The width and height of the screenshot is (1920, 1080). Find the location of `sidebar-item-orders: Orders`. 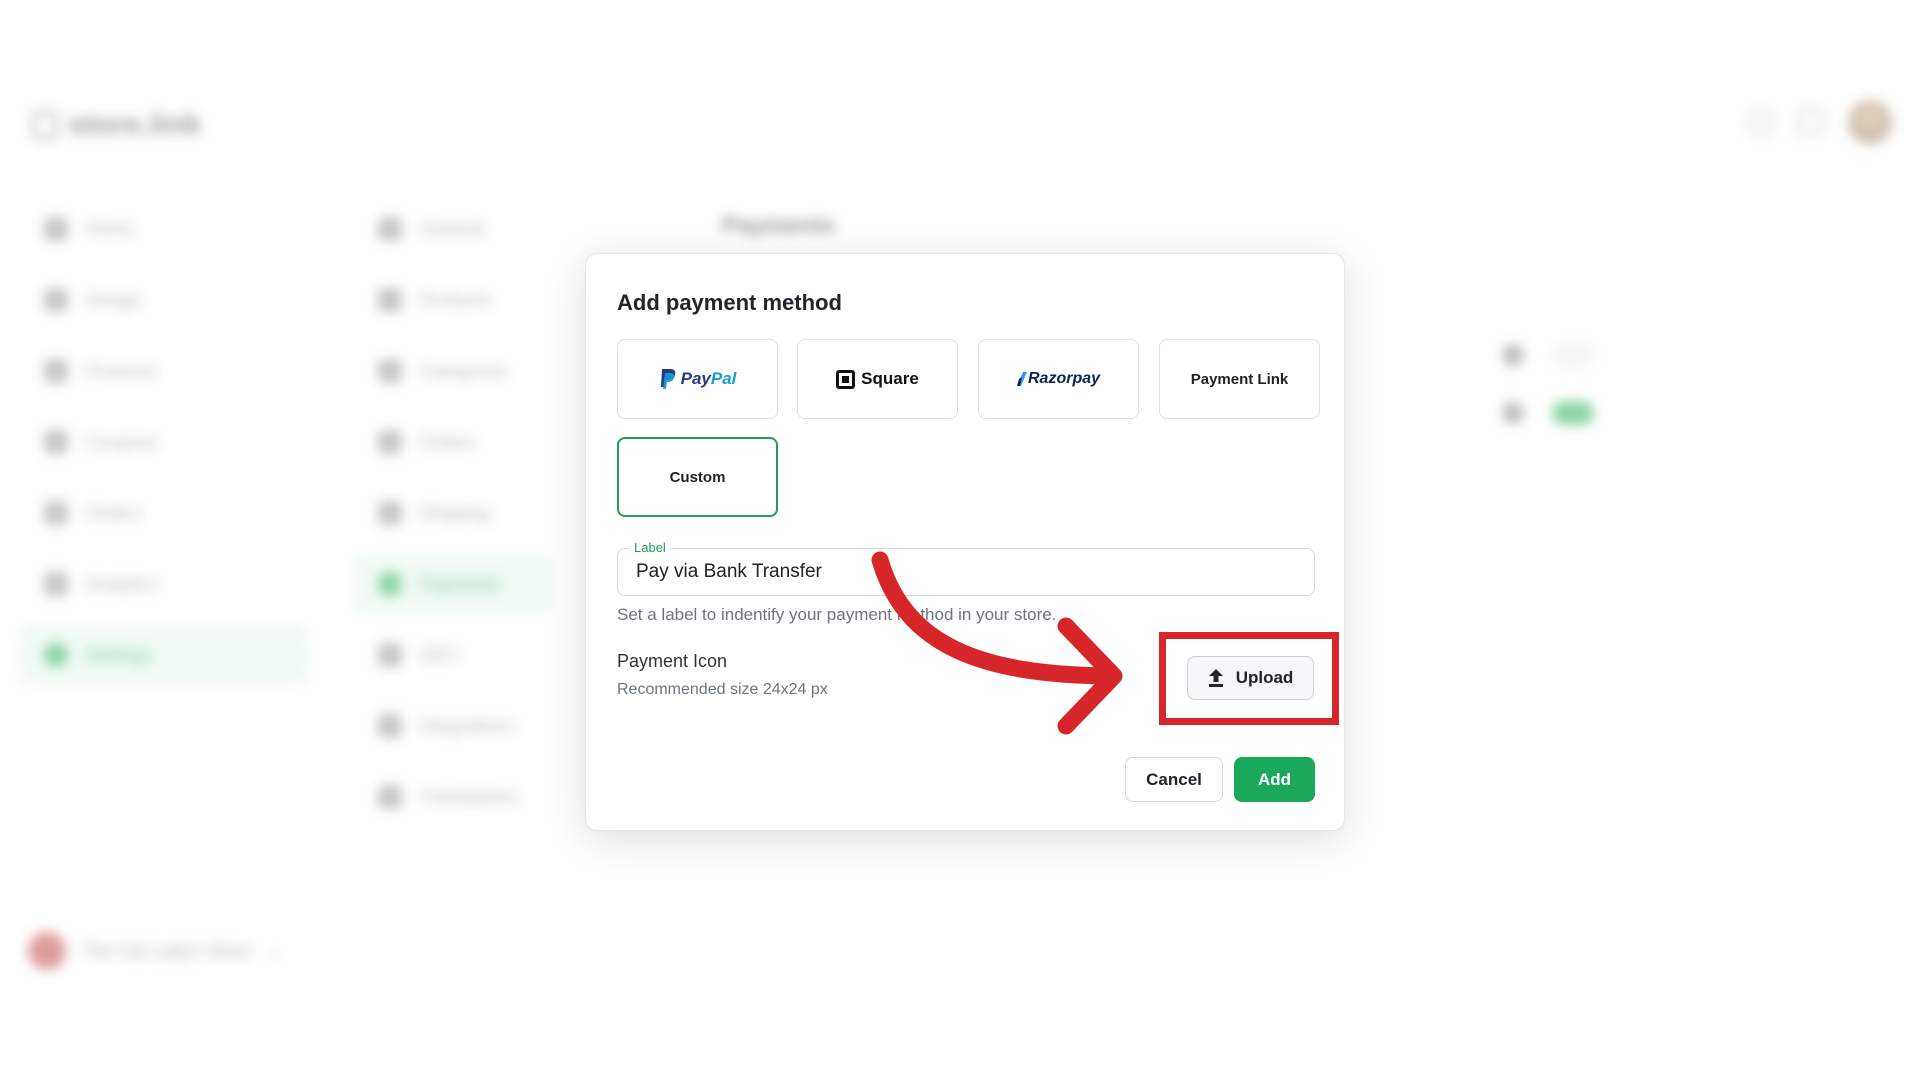

sidebar-item-orders: Orders is located at coordinates (164, 513).